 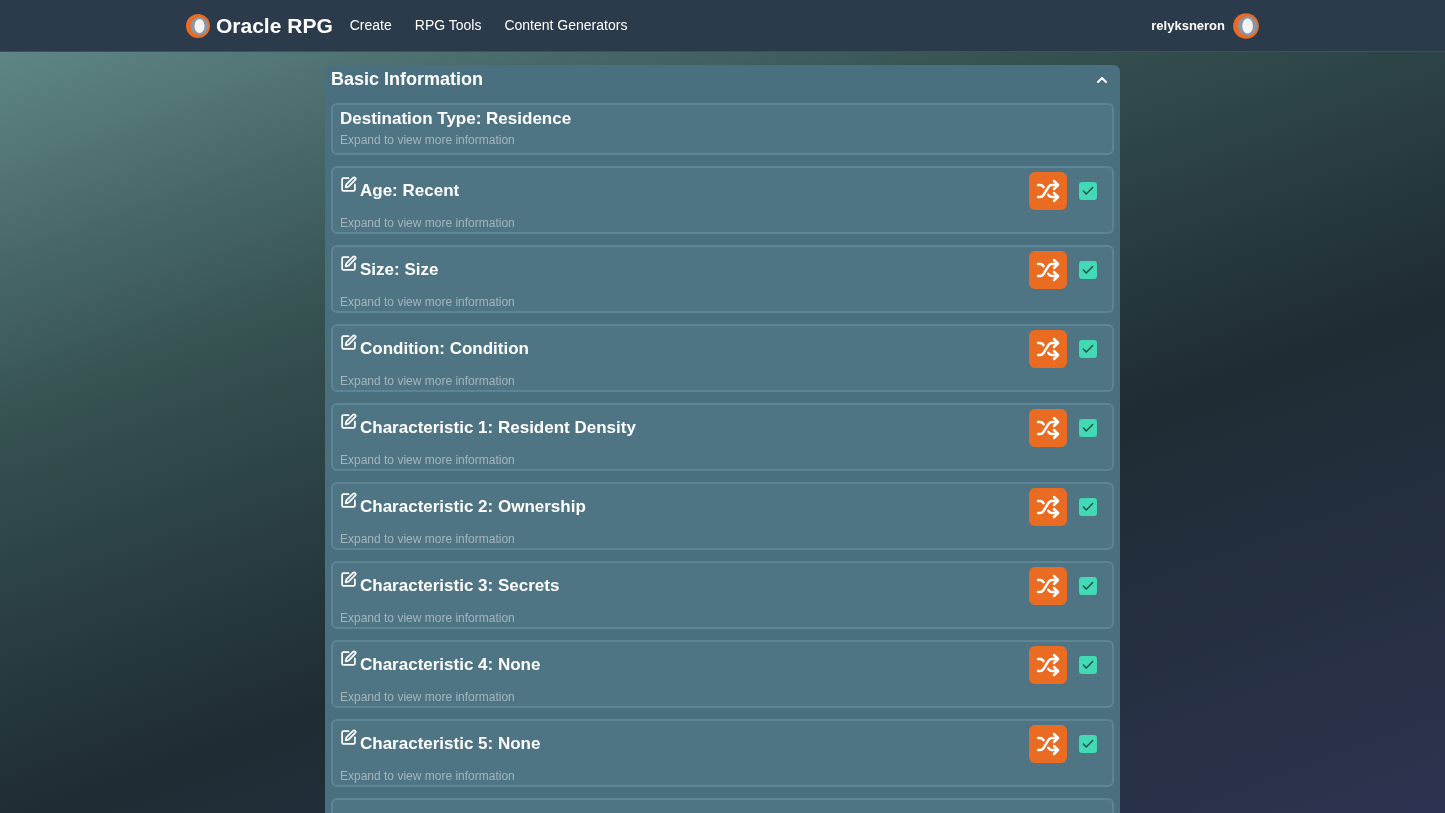 I want to click on nav-link: Create, so click(x=370, y=25).